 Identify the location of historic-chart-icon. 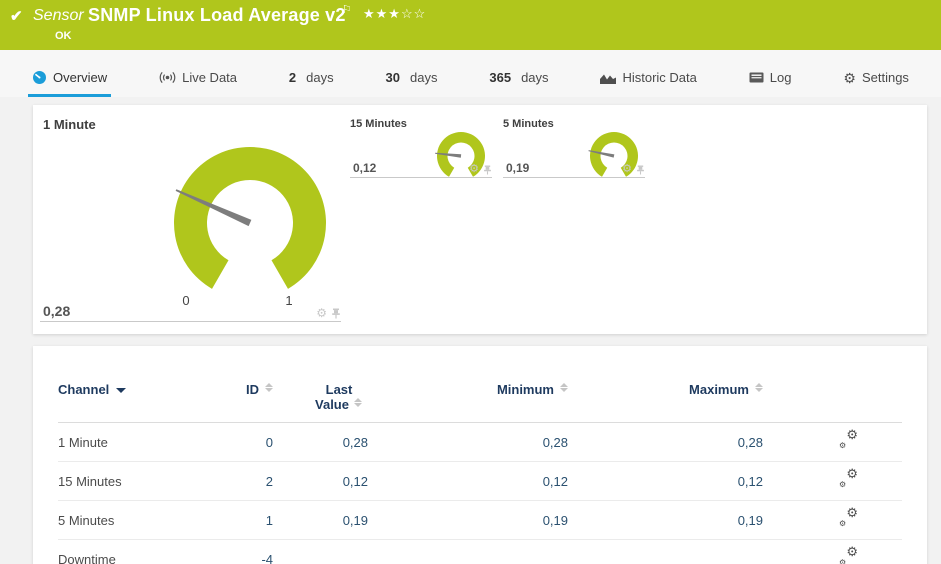
(608, 79).